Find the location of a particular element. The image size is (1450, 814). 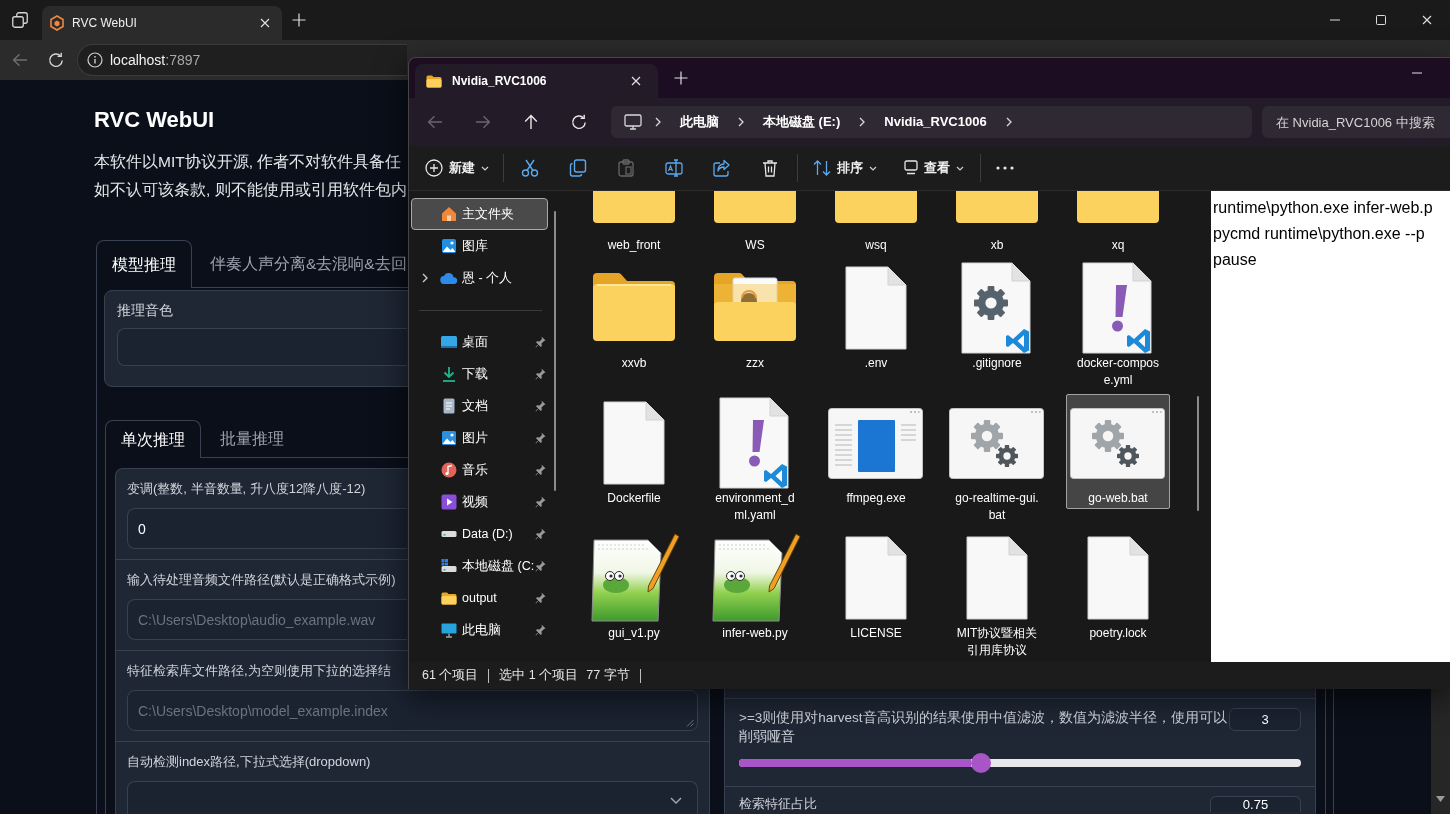

file-item: ffmpeg.exe is located at coordinates (876, 451).